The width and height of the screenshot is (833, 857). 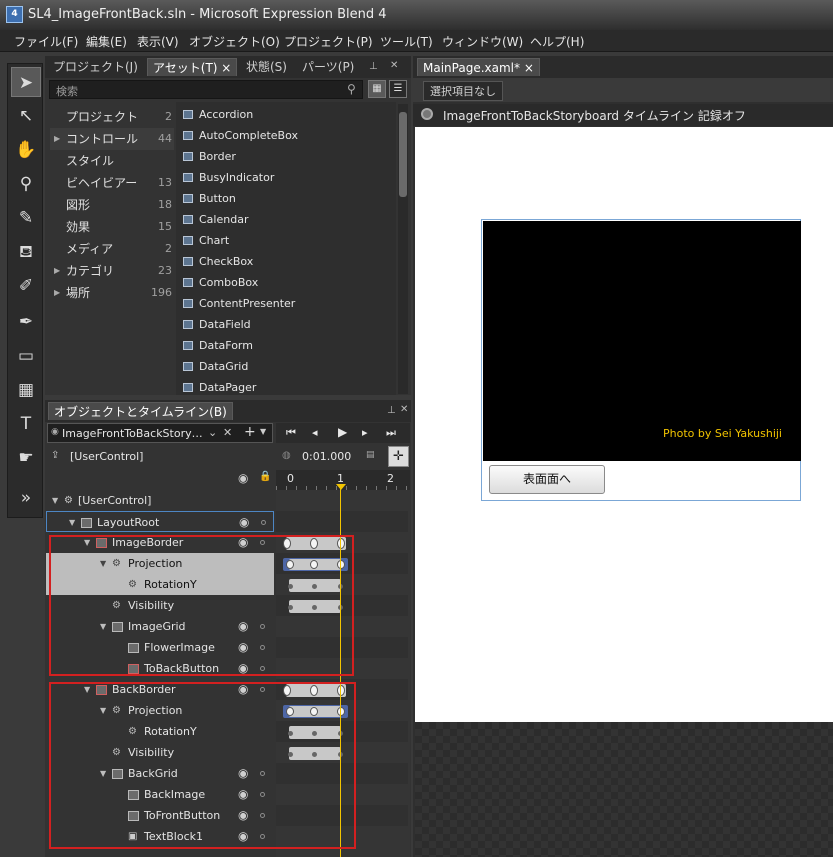 What do you see at coordinates (214, 219) in the screenshot?
I see `asset-item: Calendar` at bounding box center [214, 219].